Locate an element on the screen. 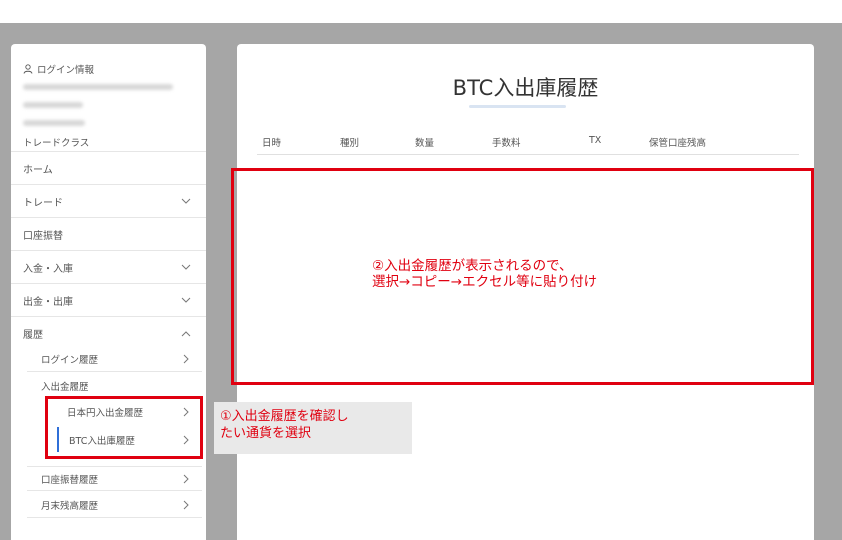  sidebar-item-label: トレード is located at coordinates (43, 203).